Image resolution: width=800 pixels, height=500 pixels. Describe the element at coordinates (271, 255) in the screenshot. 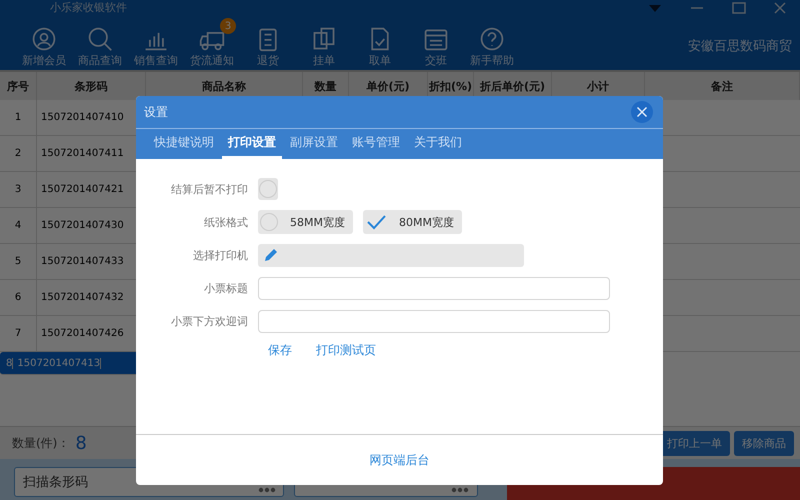

I see `pencil-icon` at that location.